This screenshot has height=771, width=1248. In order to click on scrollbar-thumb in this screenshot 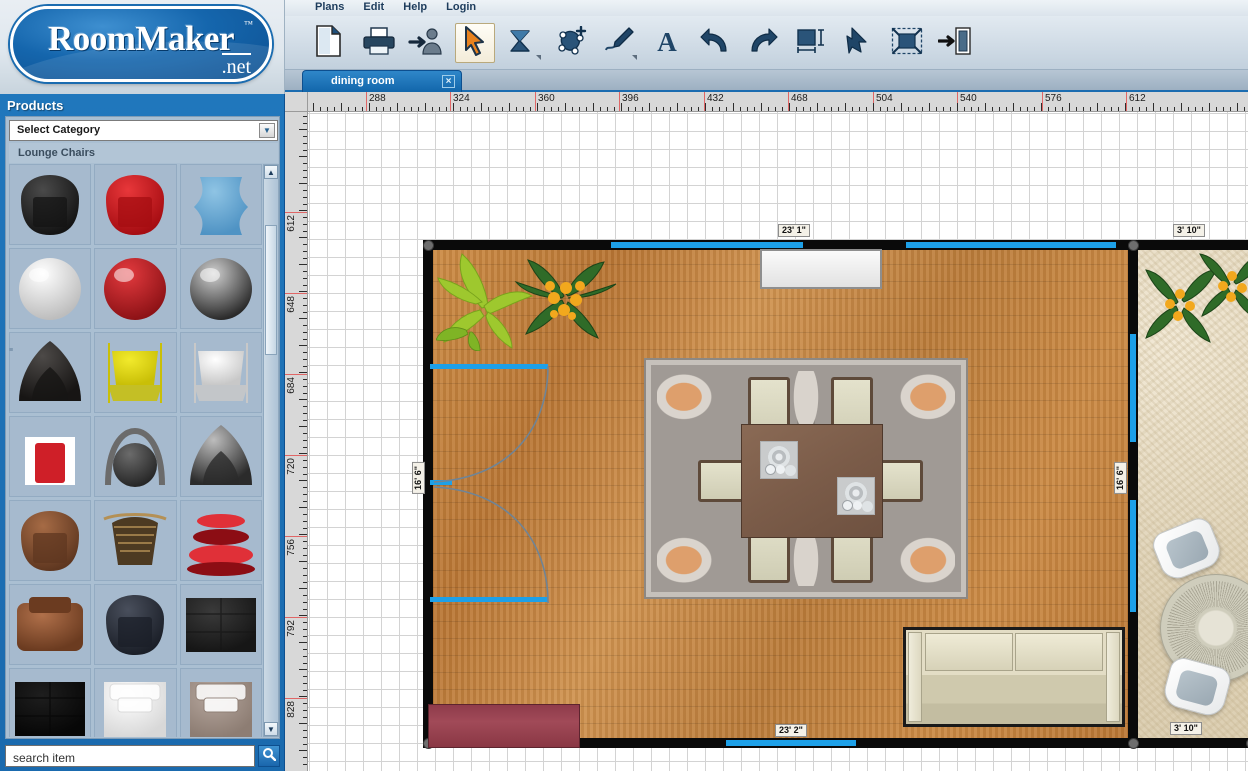, I will do `click(271, 290)`.